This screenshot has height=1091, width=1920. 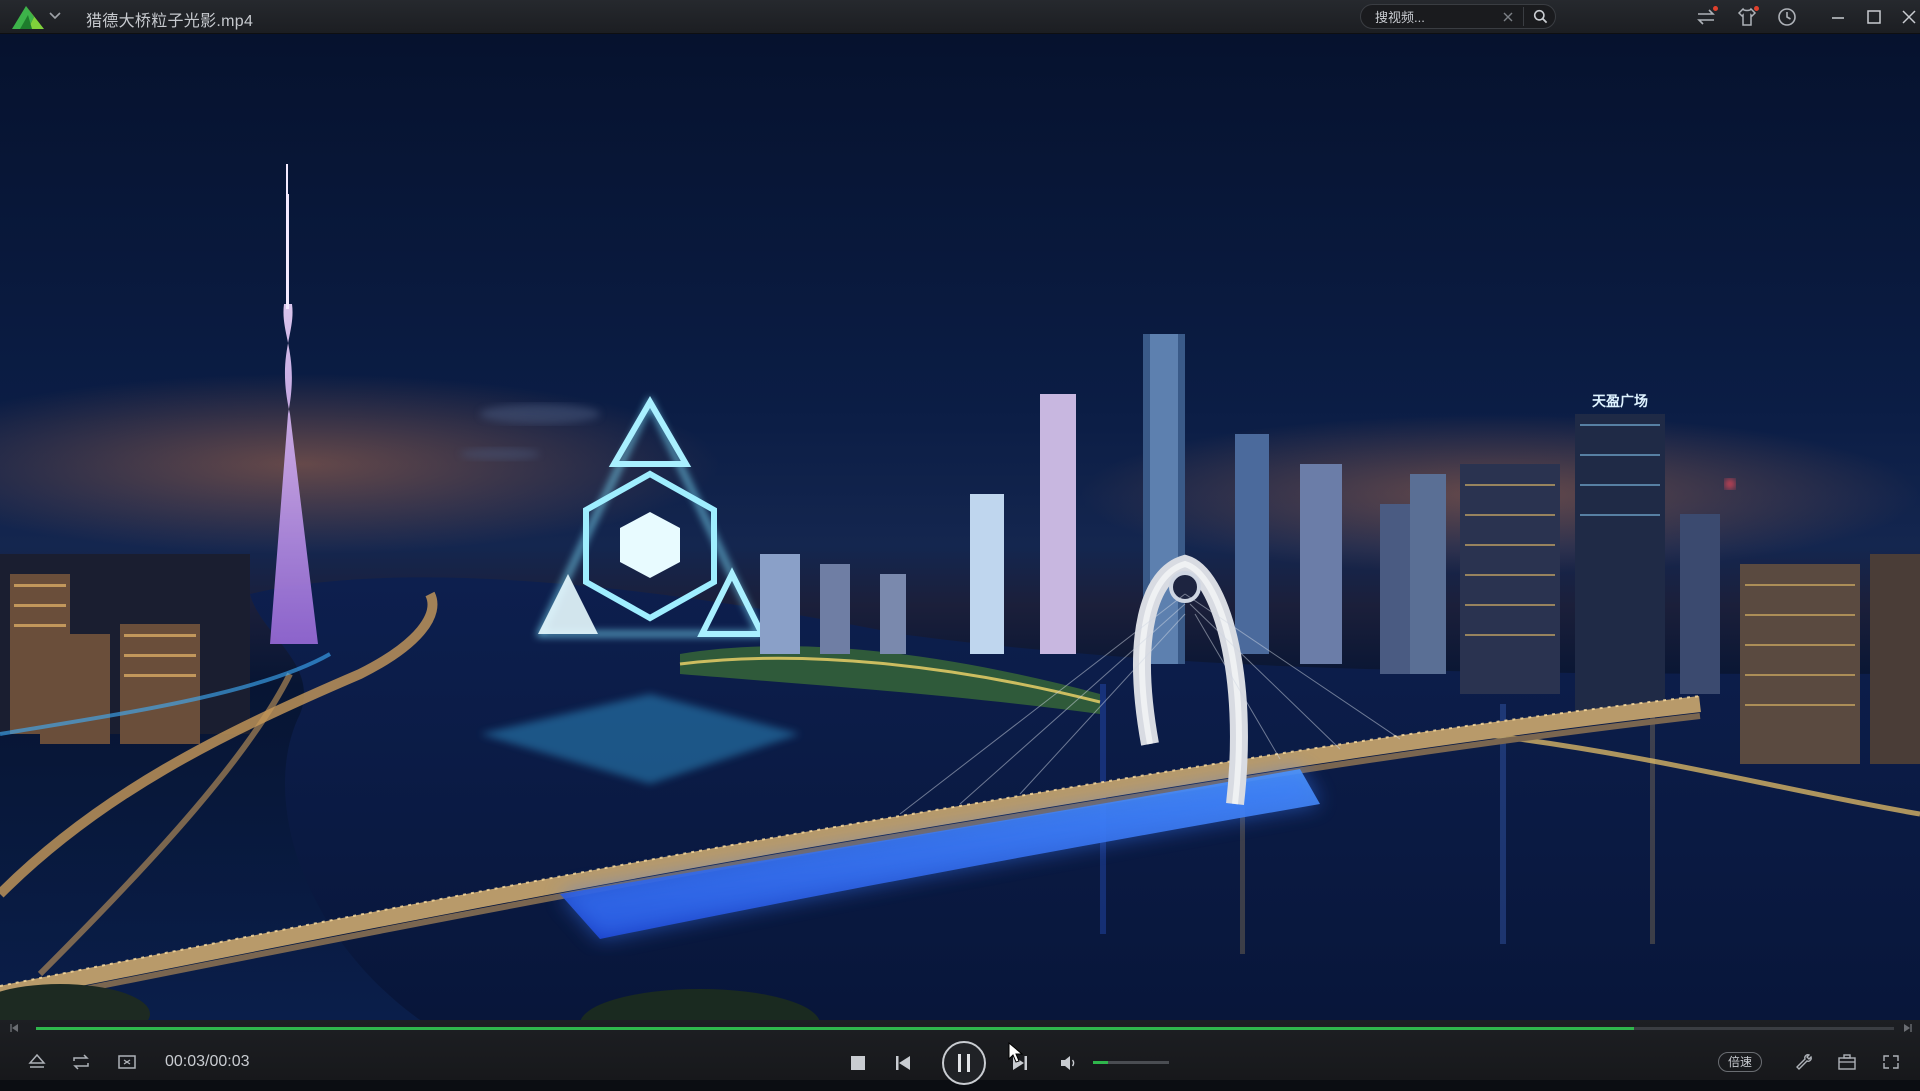 I want to click on mouse-cursor-icon, so click(x=1016, y=1055).